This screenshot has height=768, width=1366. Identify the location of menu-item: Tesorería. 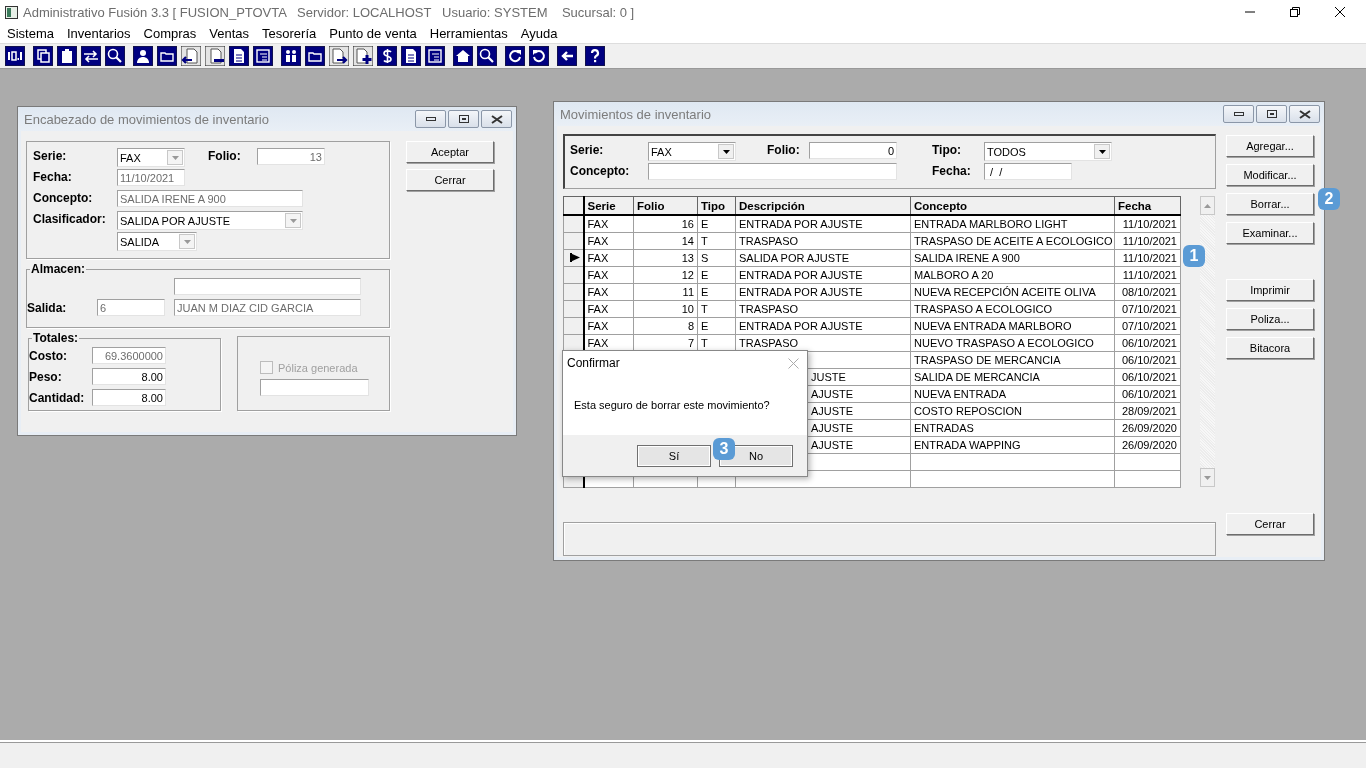
(289, 33).